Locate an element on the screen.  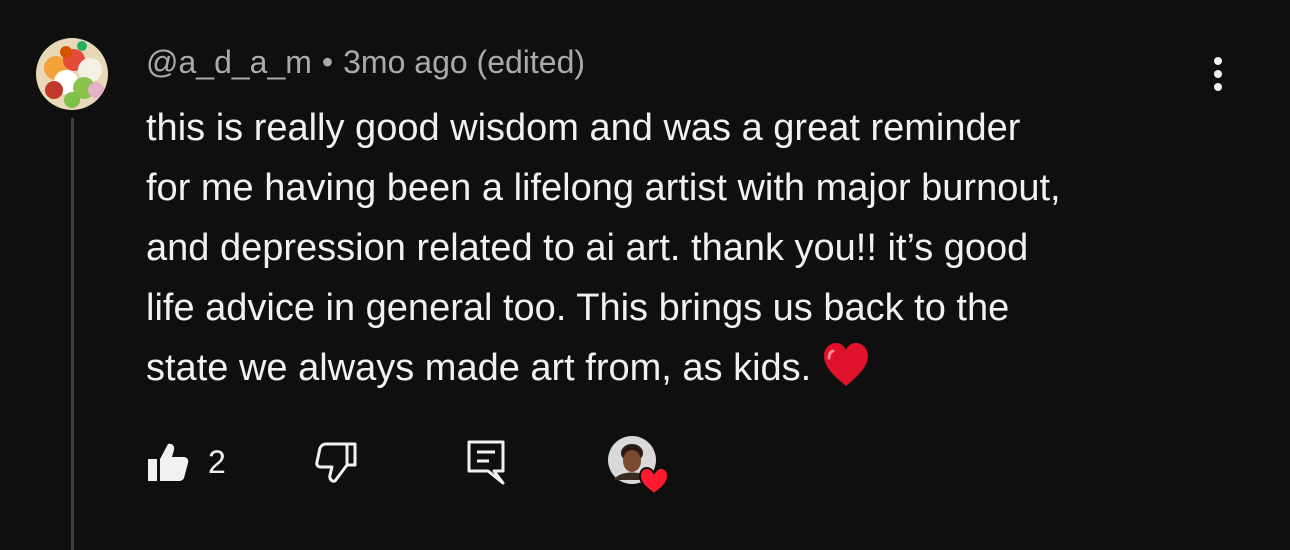
thumb-down-icon is located at coordinates (336, 462).